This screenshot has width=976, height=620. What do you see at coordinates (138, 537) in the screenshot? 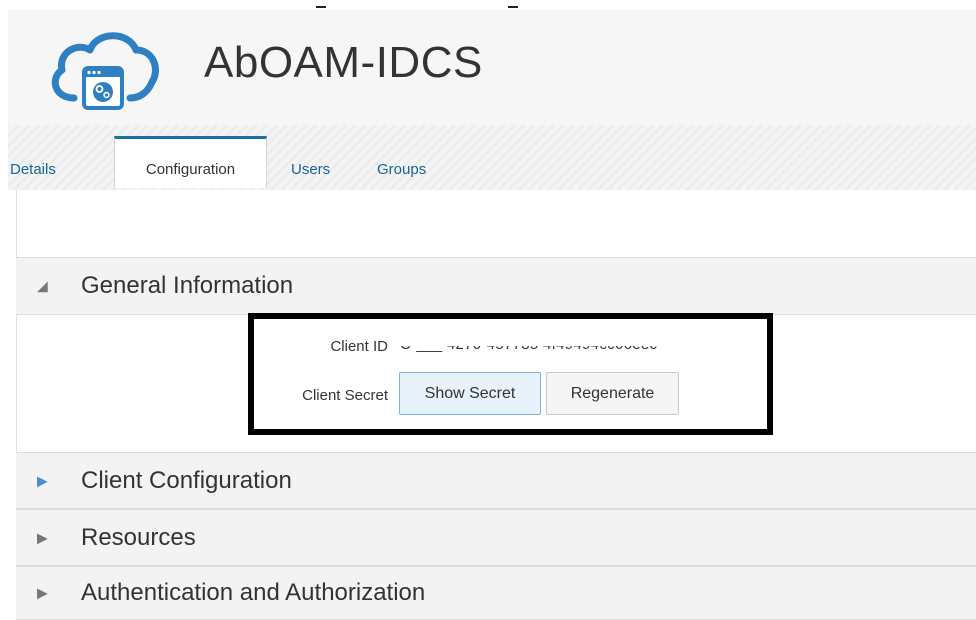
I see `section-title: Resources` at bounding box center [138, 537].